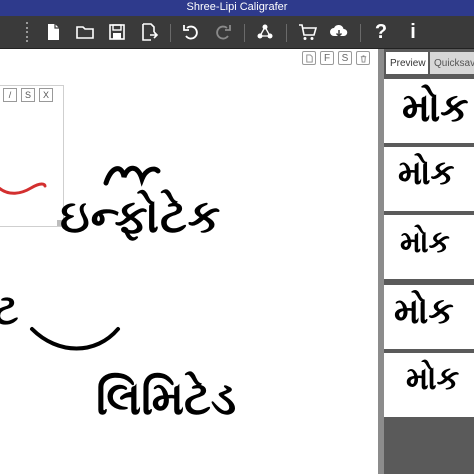 The image size is (474, 474). I want to click on cart-icon, so click(308, 32).